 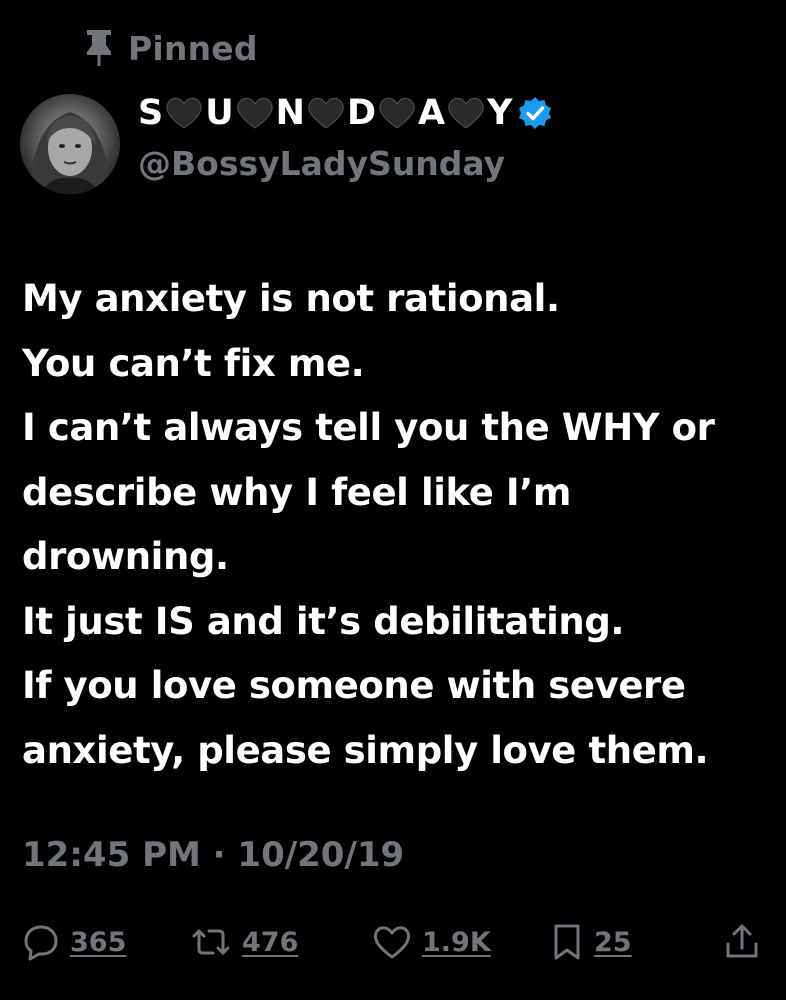 I want to click on display-name: S U N D A Y, so click(x=345, y=113).